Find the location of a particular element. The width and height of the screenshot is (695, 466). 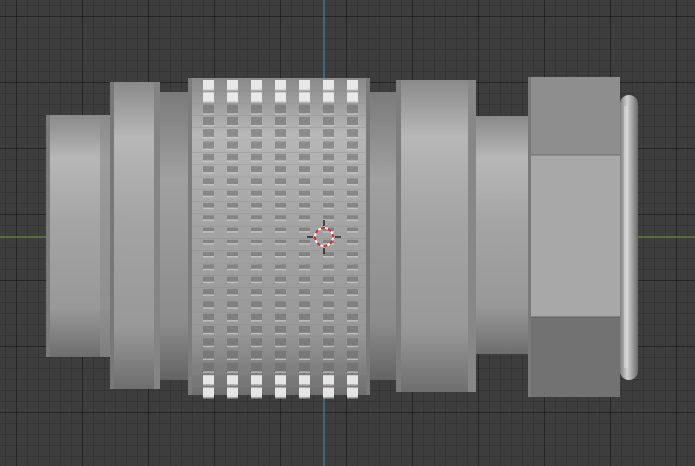

left-ring is located at coordinates (135, 235).